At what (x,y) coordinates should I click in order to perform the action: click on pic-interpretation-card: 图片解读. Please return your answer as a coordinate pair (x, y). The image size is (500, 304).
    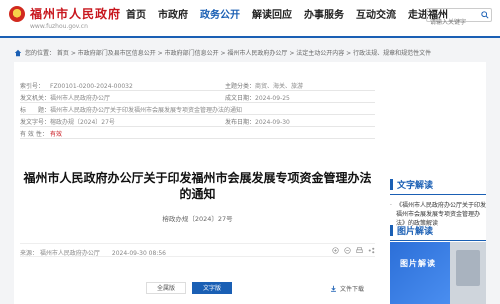
    Looking at the image, I should click on (438, 273).